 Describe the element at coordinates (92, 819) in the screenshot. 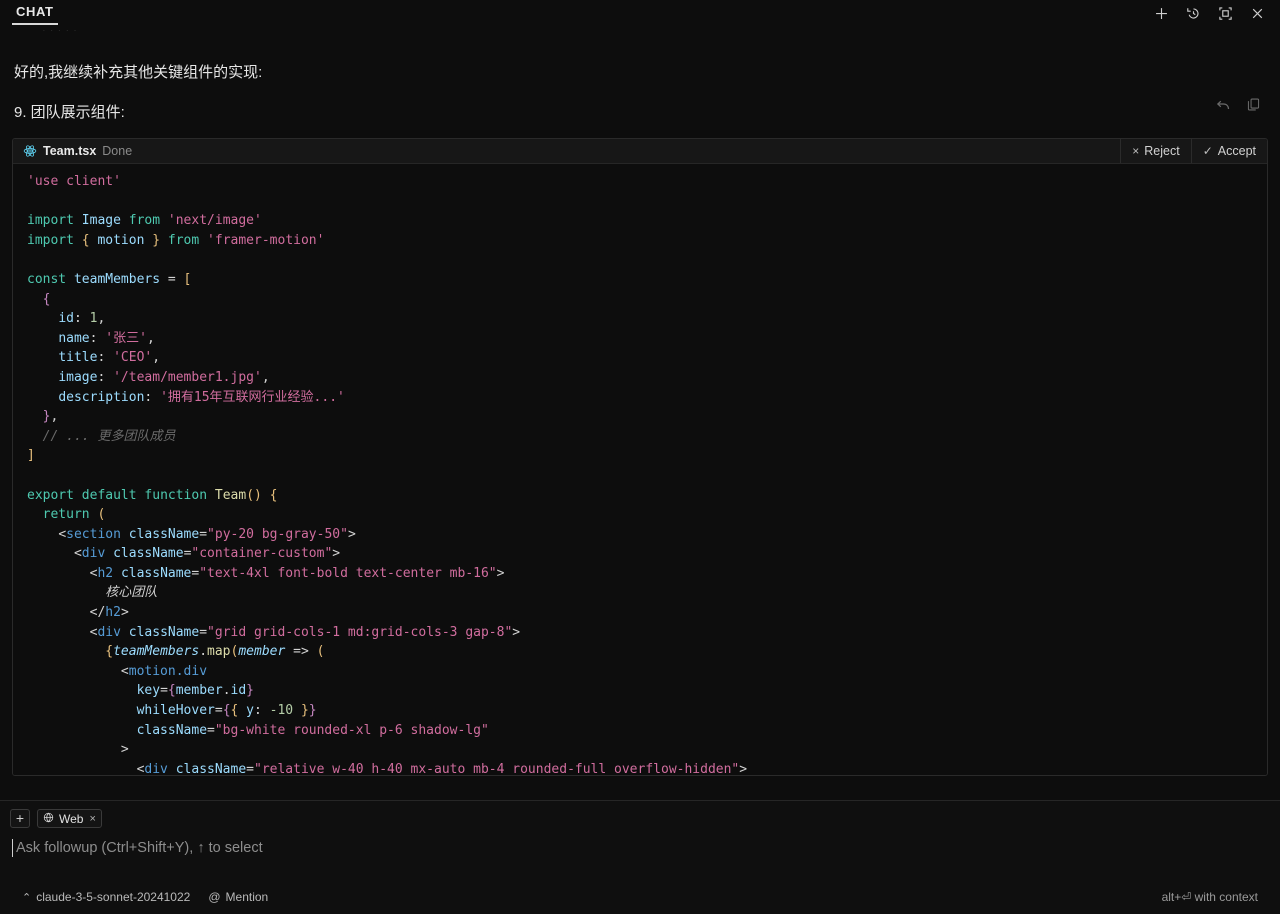

I see `context-chip-close-icon: ×` at that location.